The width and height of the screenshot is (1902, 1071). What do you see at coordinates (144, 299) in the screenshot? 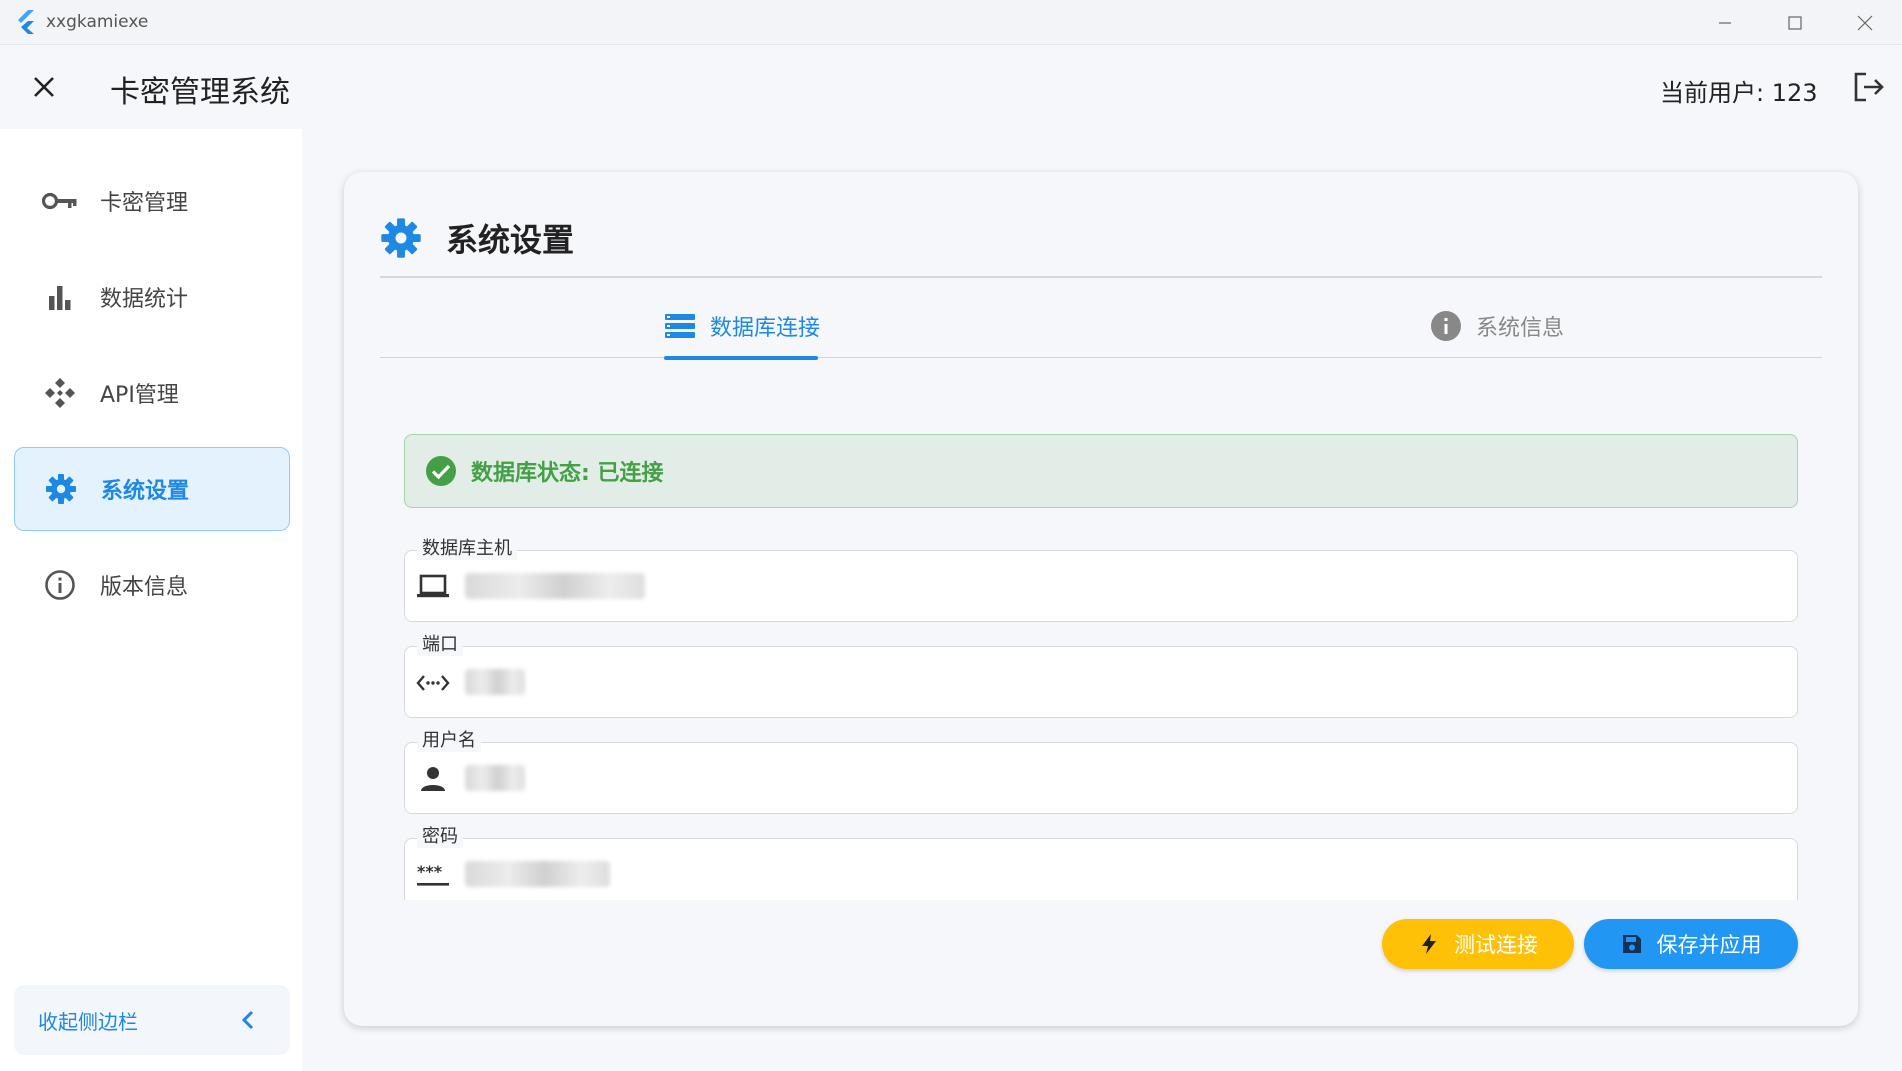
I see `sidebar-item-label: 数据统计` at bounding box center [144, 299].